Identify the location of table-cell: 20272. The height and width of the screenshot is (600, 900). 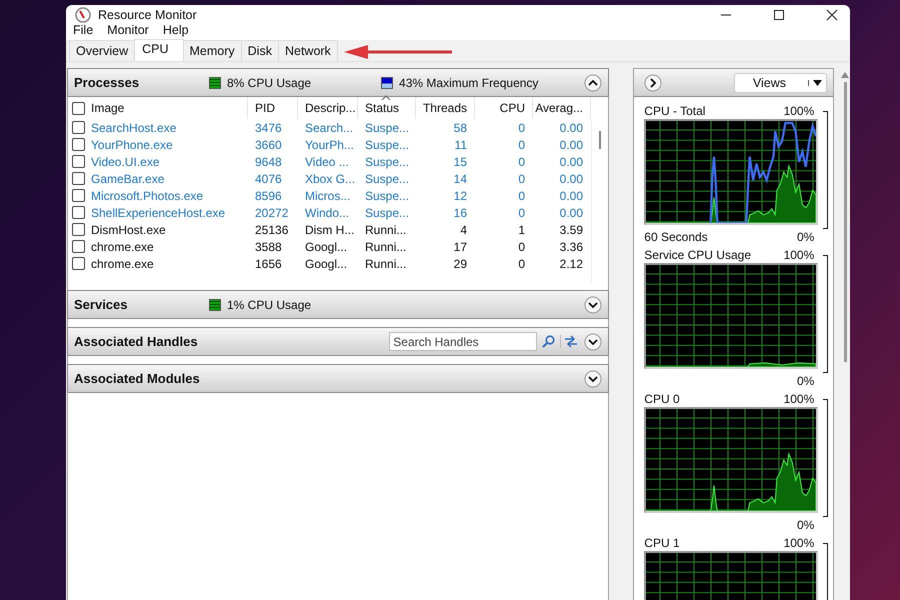
(271, 213).